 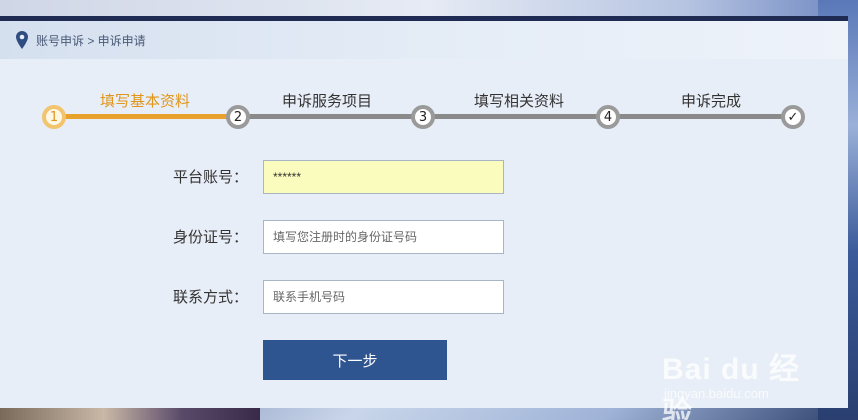 I want to click on breadcrumb: 账号申诉 > 申诉申请, so click(x=424, y=40).